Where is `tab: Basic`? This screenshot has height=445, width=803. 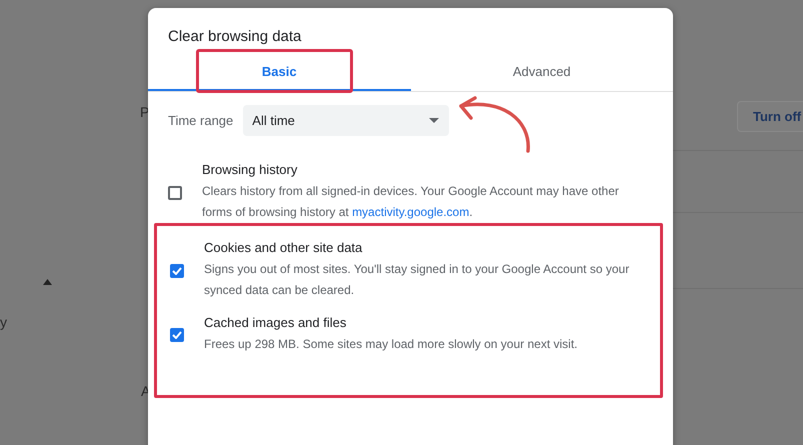
tab: Basic is located at coordinates (279, 72).